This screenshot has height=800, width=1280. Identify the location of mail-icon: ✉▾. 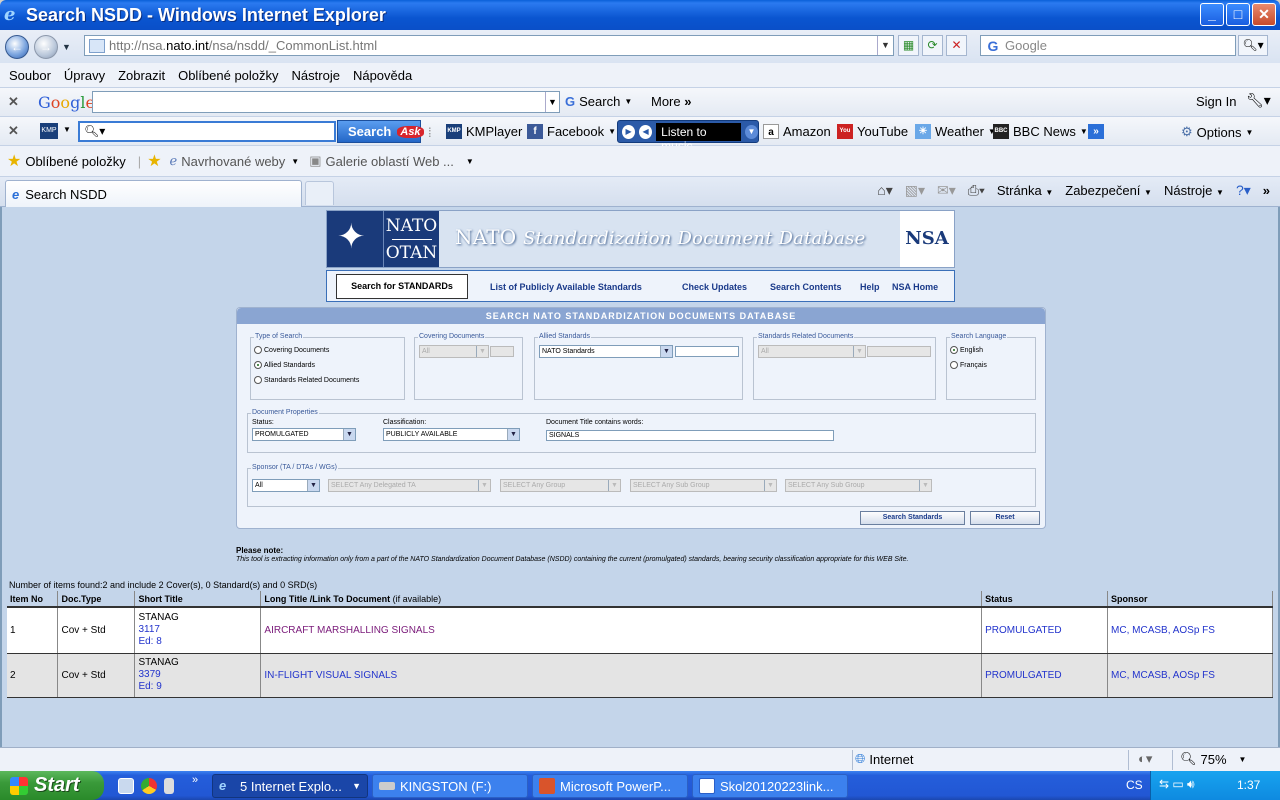
(946, 190).